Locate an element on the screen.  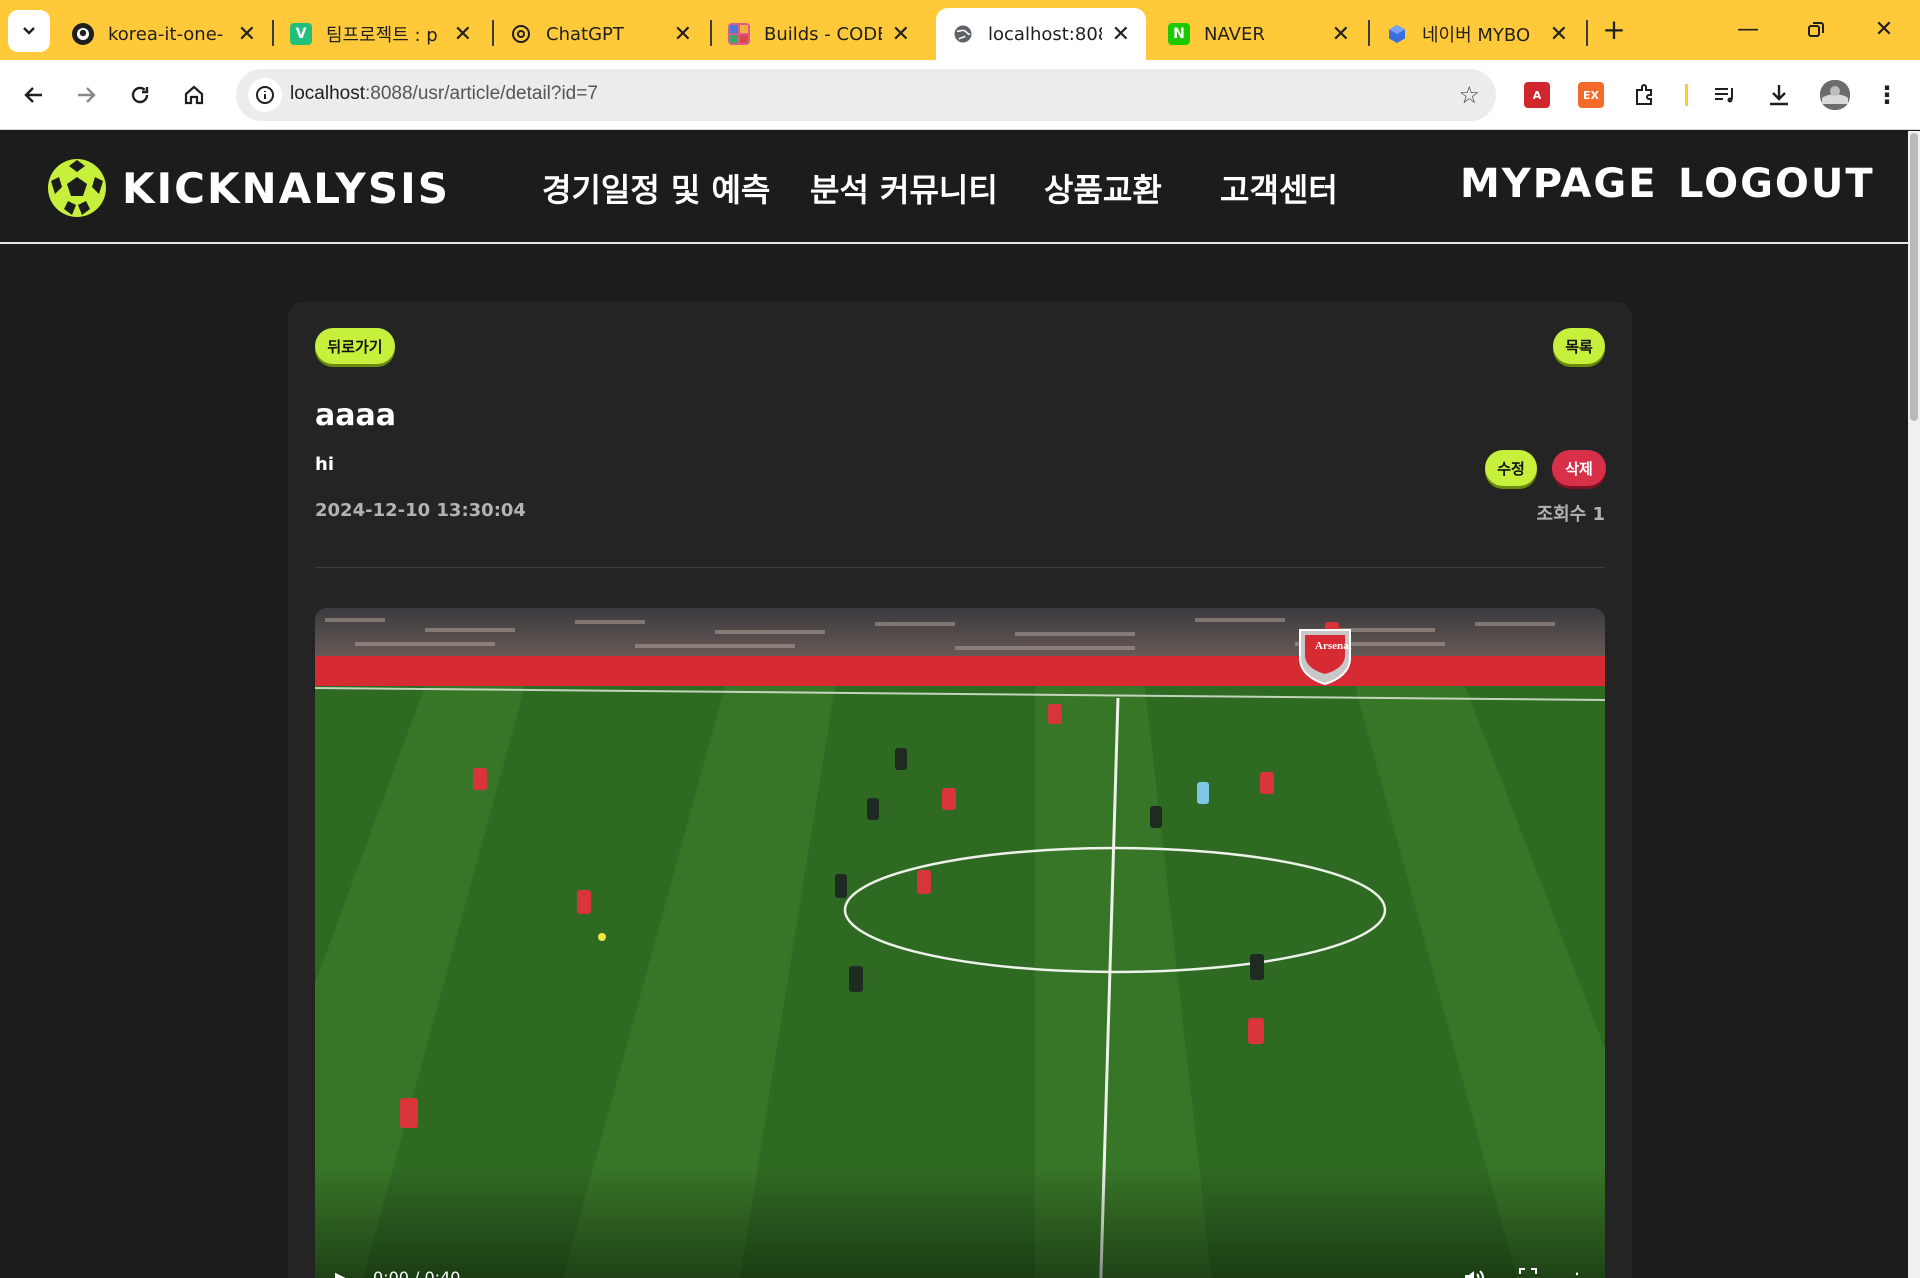
article-date: 2024-12-10 13:30:04 is located at coordinates (420, 510).